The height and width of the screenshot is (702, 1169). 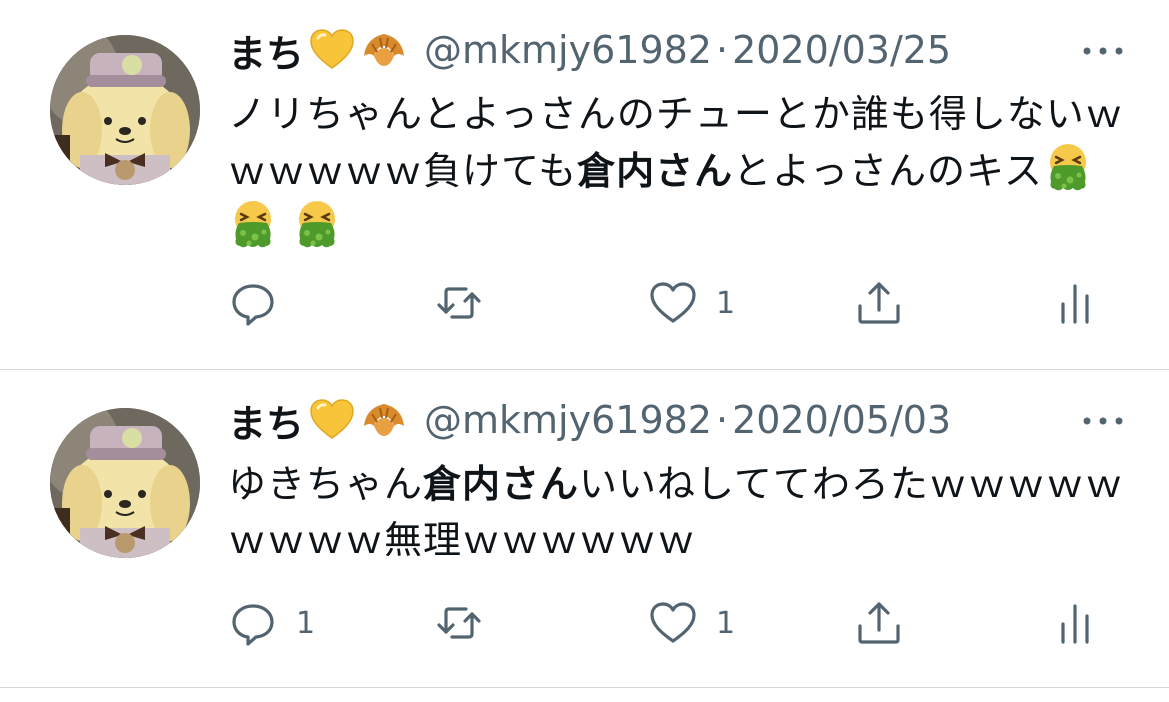 What do you see at coordinates (841, 50) in the screenshot?
I see `timestamp: 2020/03/25` at bounding box center [841, 50].